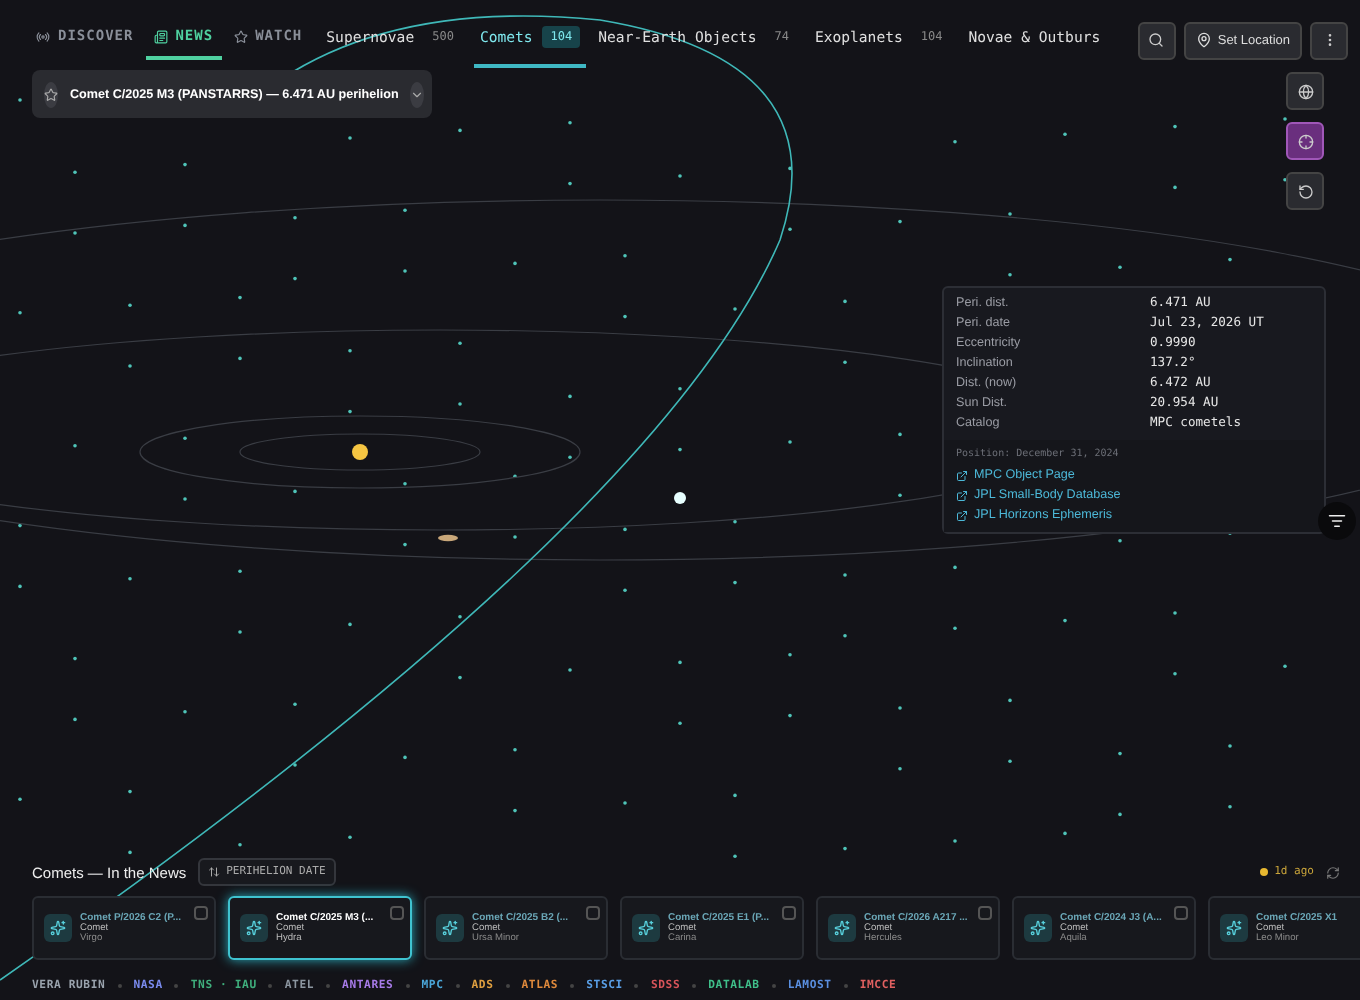  I want to click on target-tool-button, so click(1305, 141).